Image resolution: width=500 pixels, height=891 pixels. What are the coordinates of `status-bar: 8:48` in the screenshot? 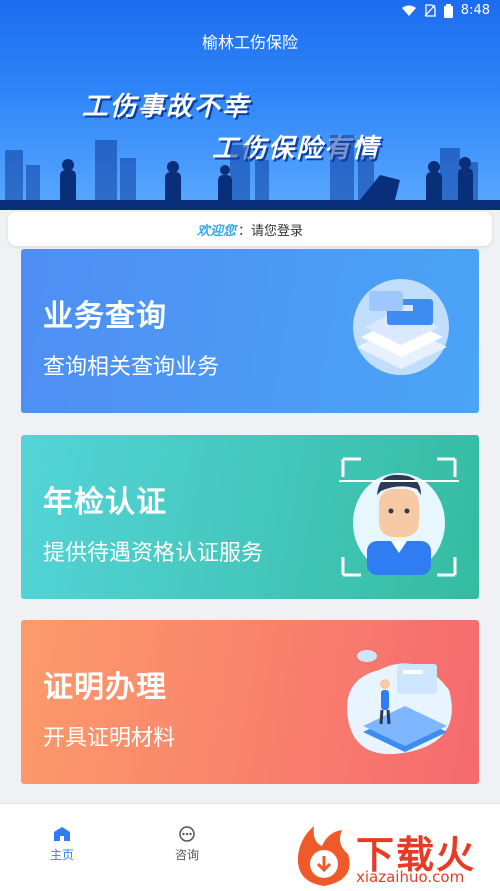 It's located at (445, 10).